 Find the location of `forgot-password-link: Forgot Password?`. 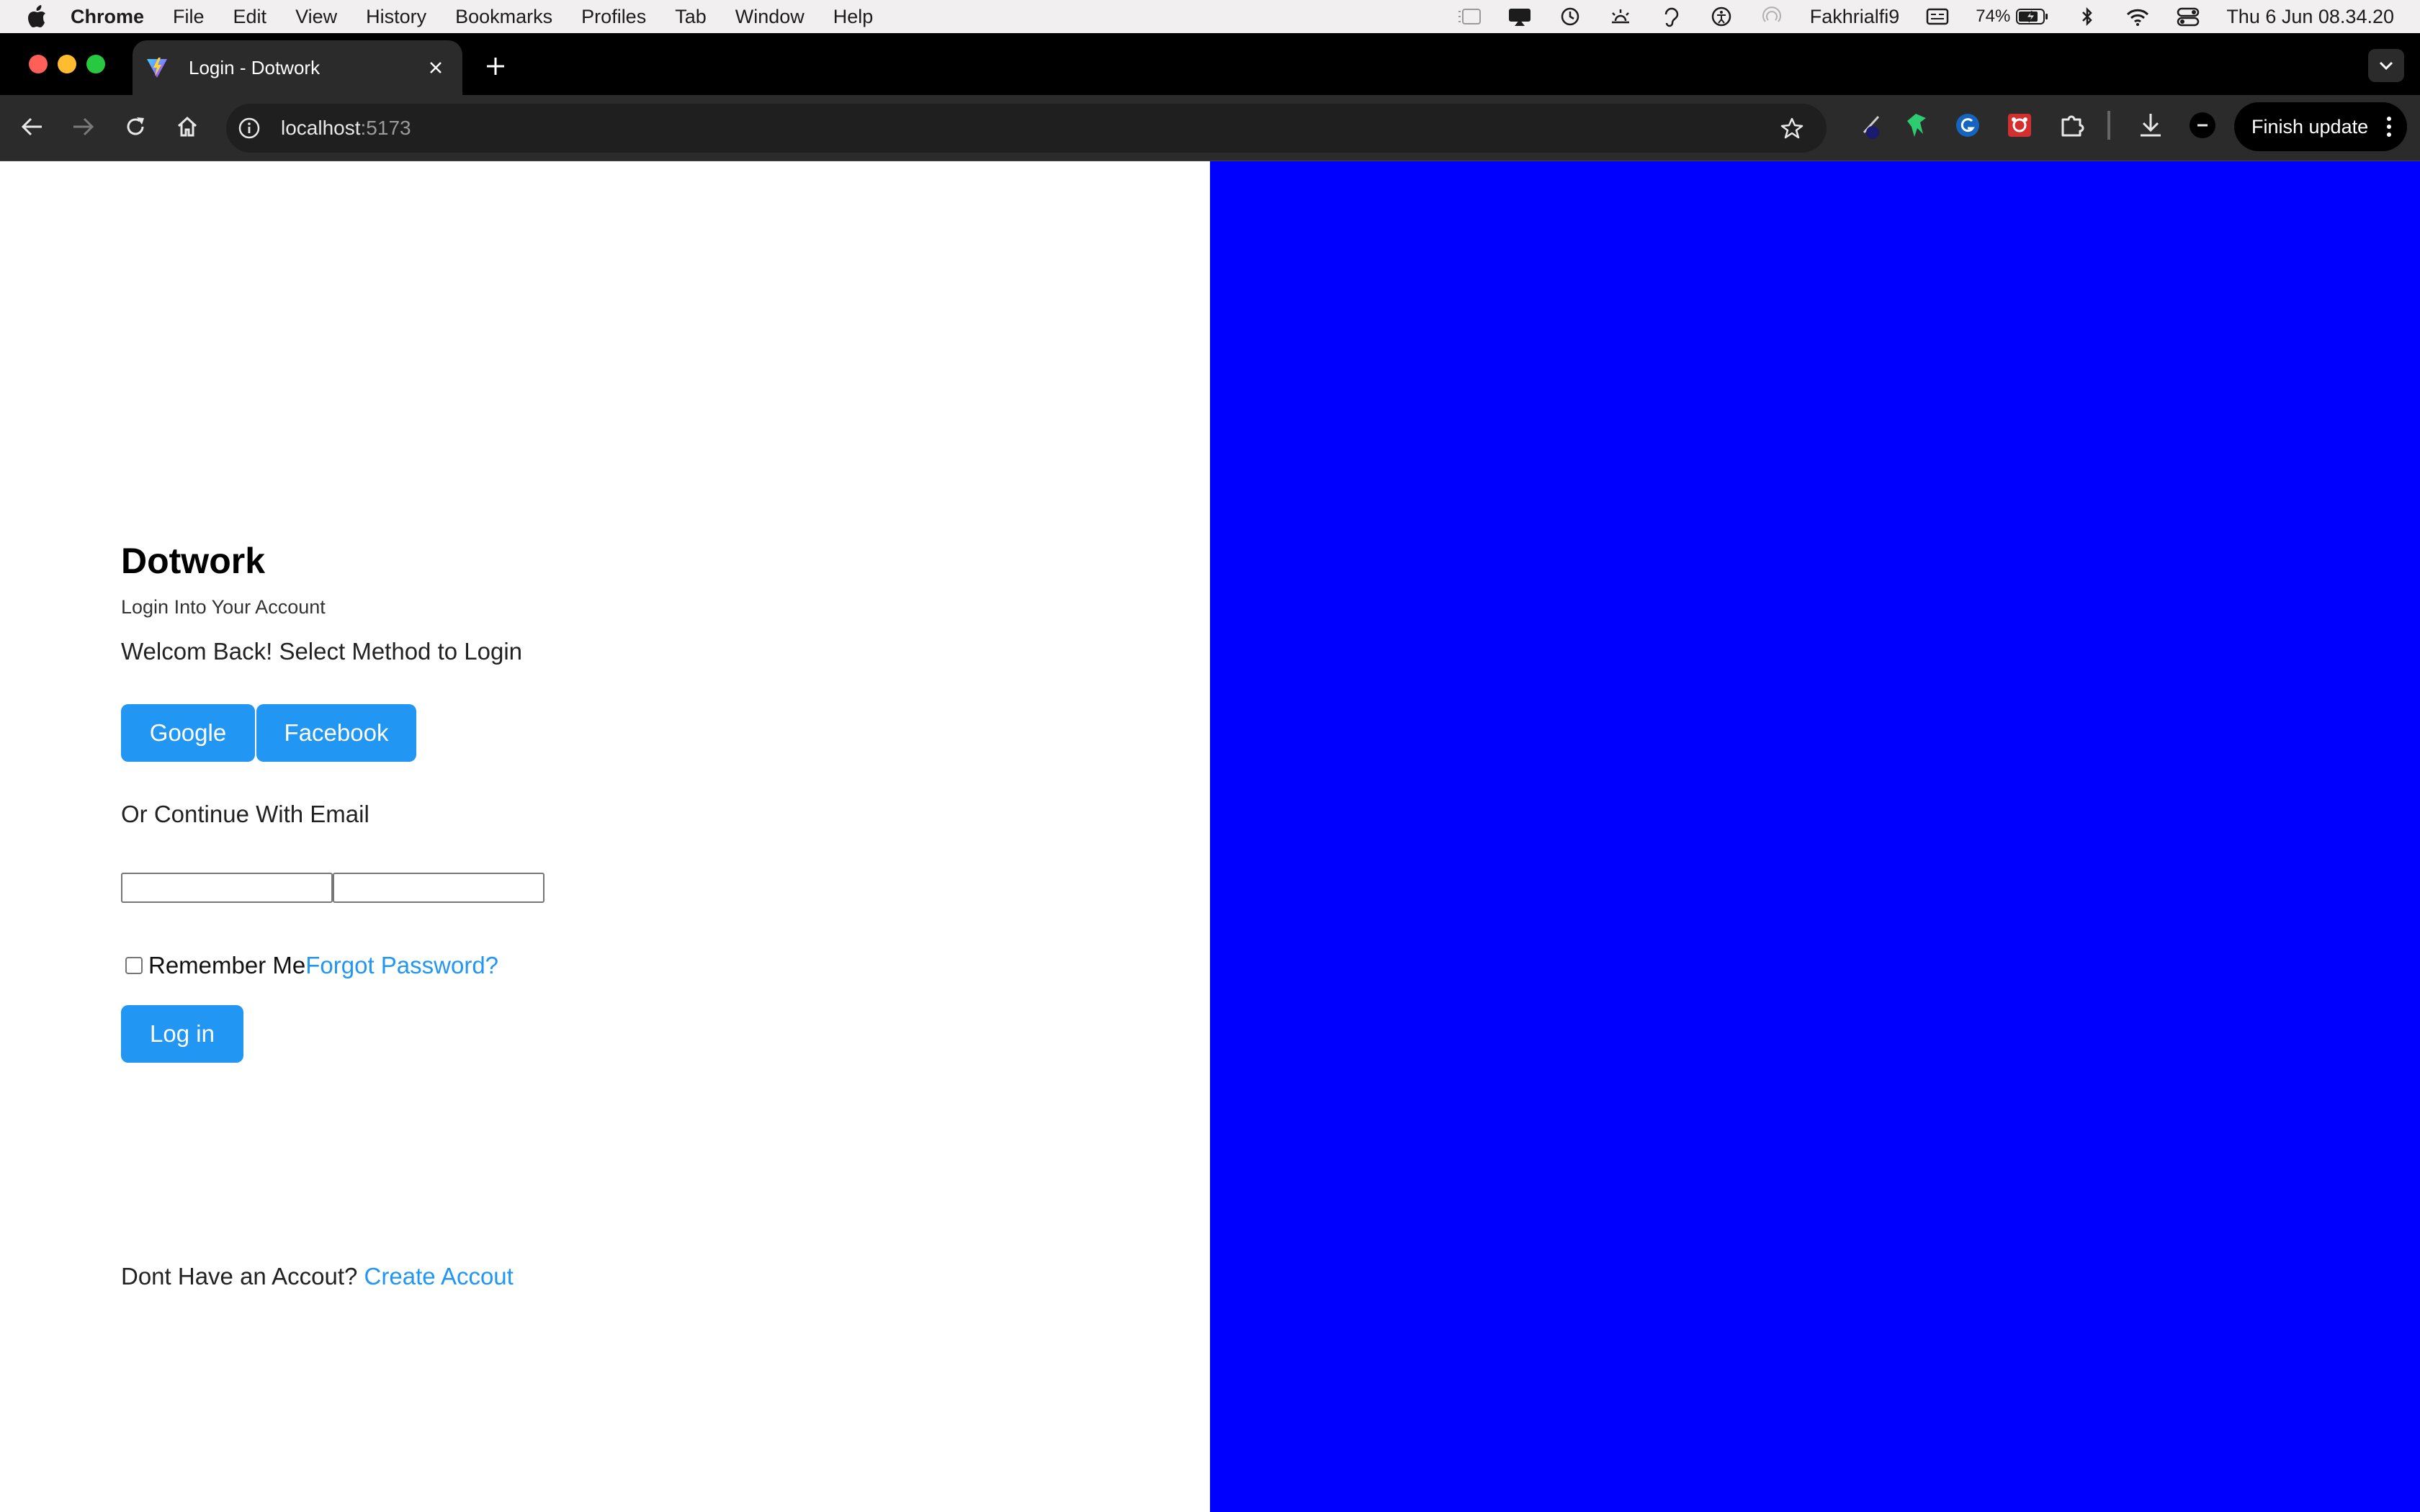

forgot-password-link: Forgot Password? is located at coordinates (401, 965).